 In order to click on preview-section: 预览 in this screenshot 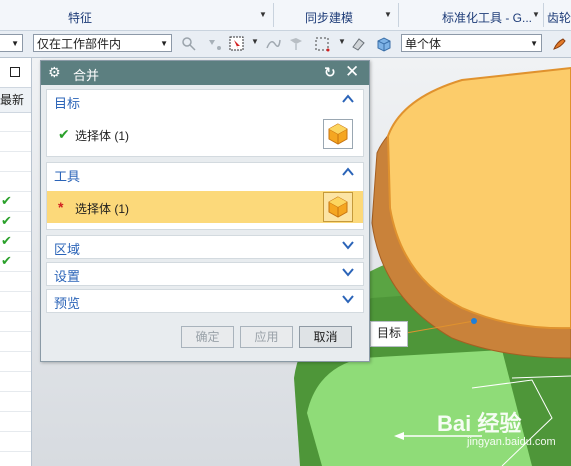, I will do `click(205, 301)`.